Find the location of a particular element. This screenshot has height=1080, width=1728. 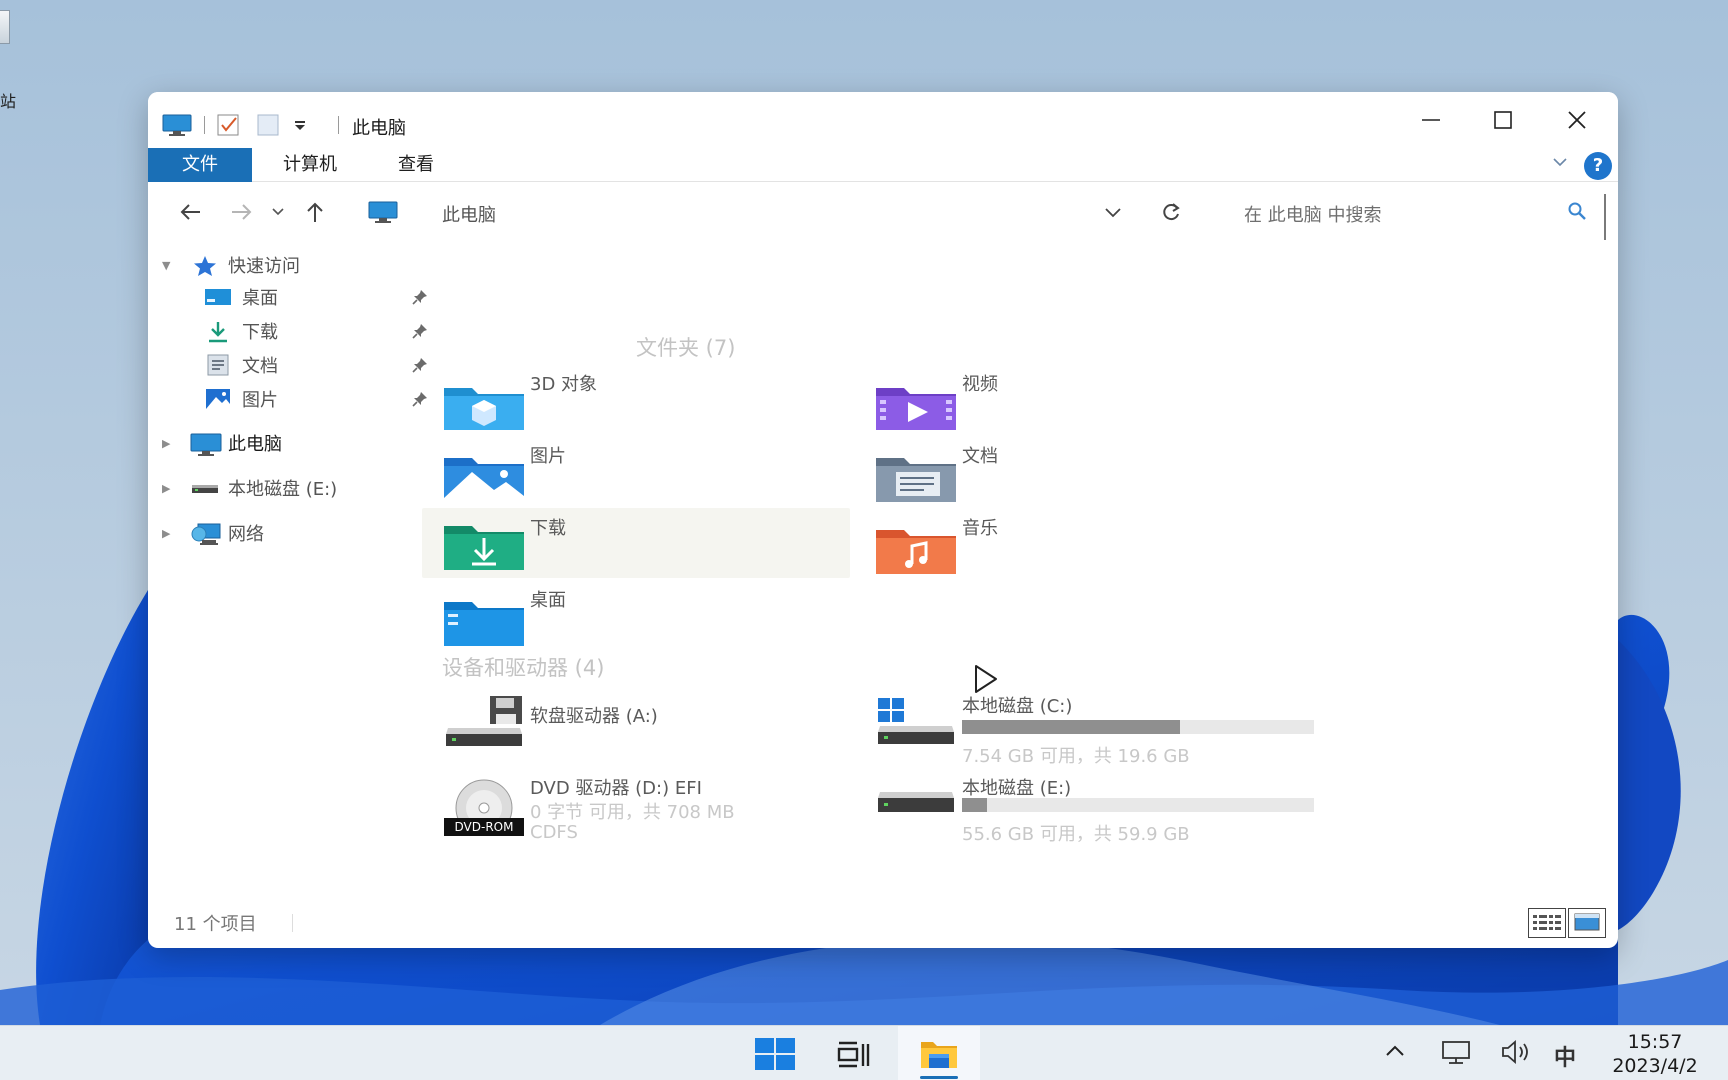

devices-group-header: 设备和驱动器 (4) is located at coordinates (523, 667).